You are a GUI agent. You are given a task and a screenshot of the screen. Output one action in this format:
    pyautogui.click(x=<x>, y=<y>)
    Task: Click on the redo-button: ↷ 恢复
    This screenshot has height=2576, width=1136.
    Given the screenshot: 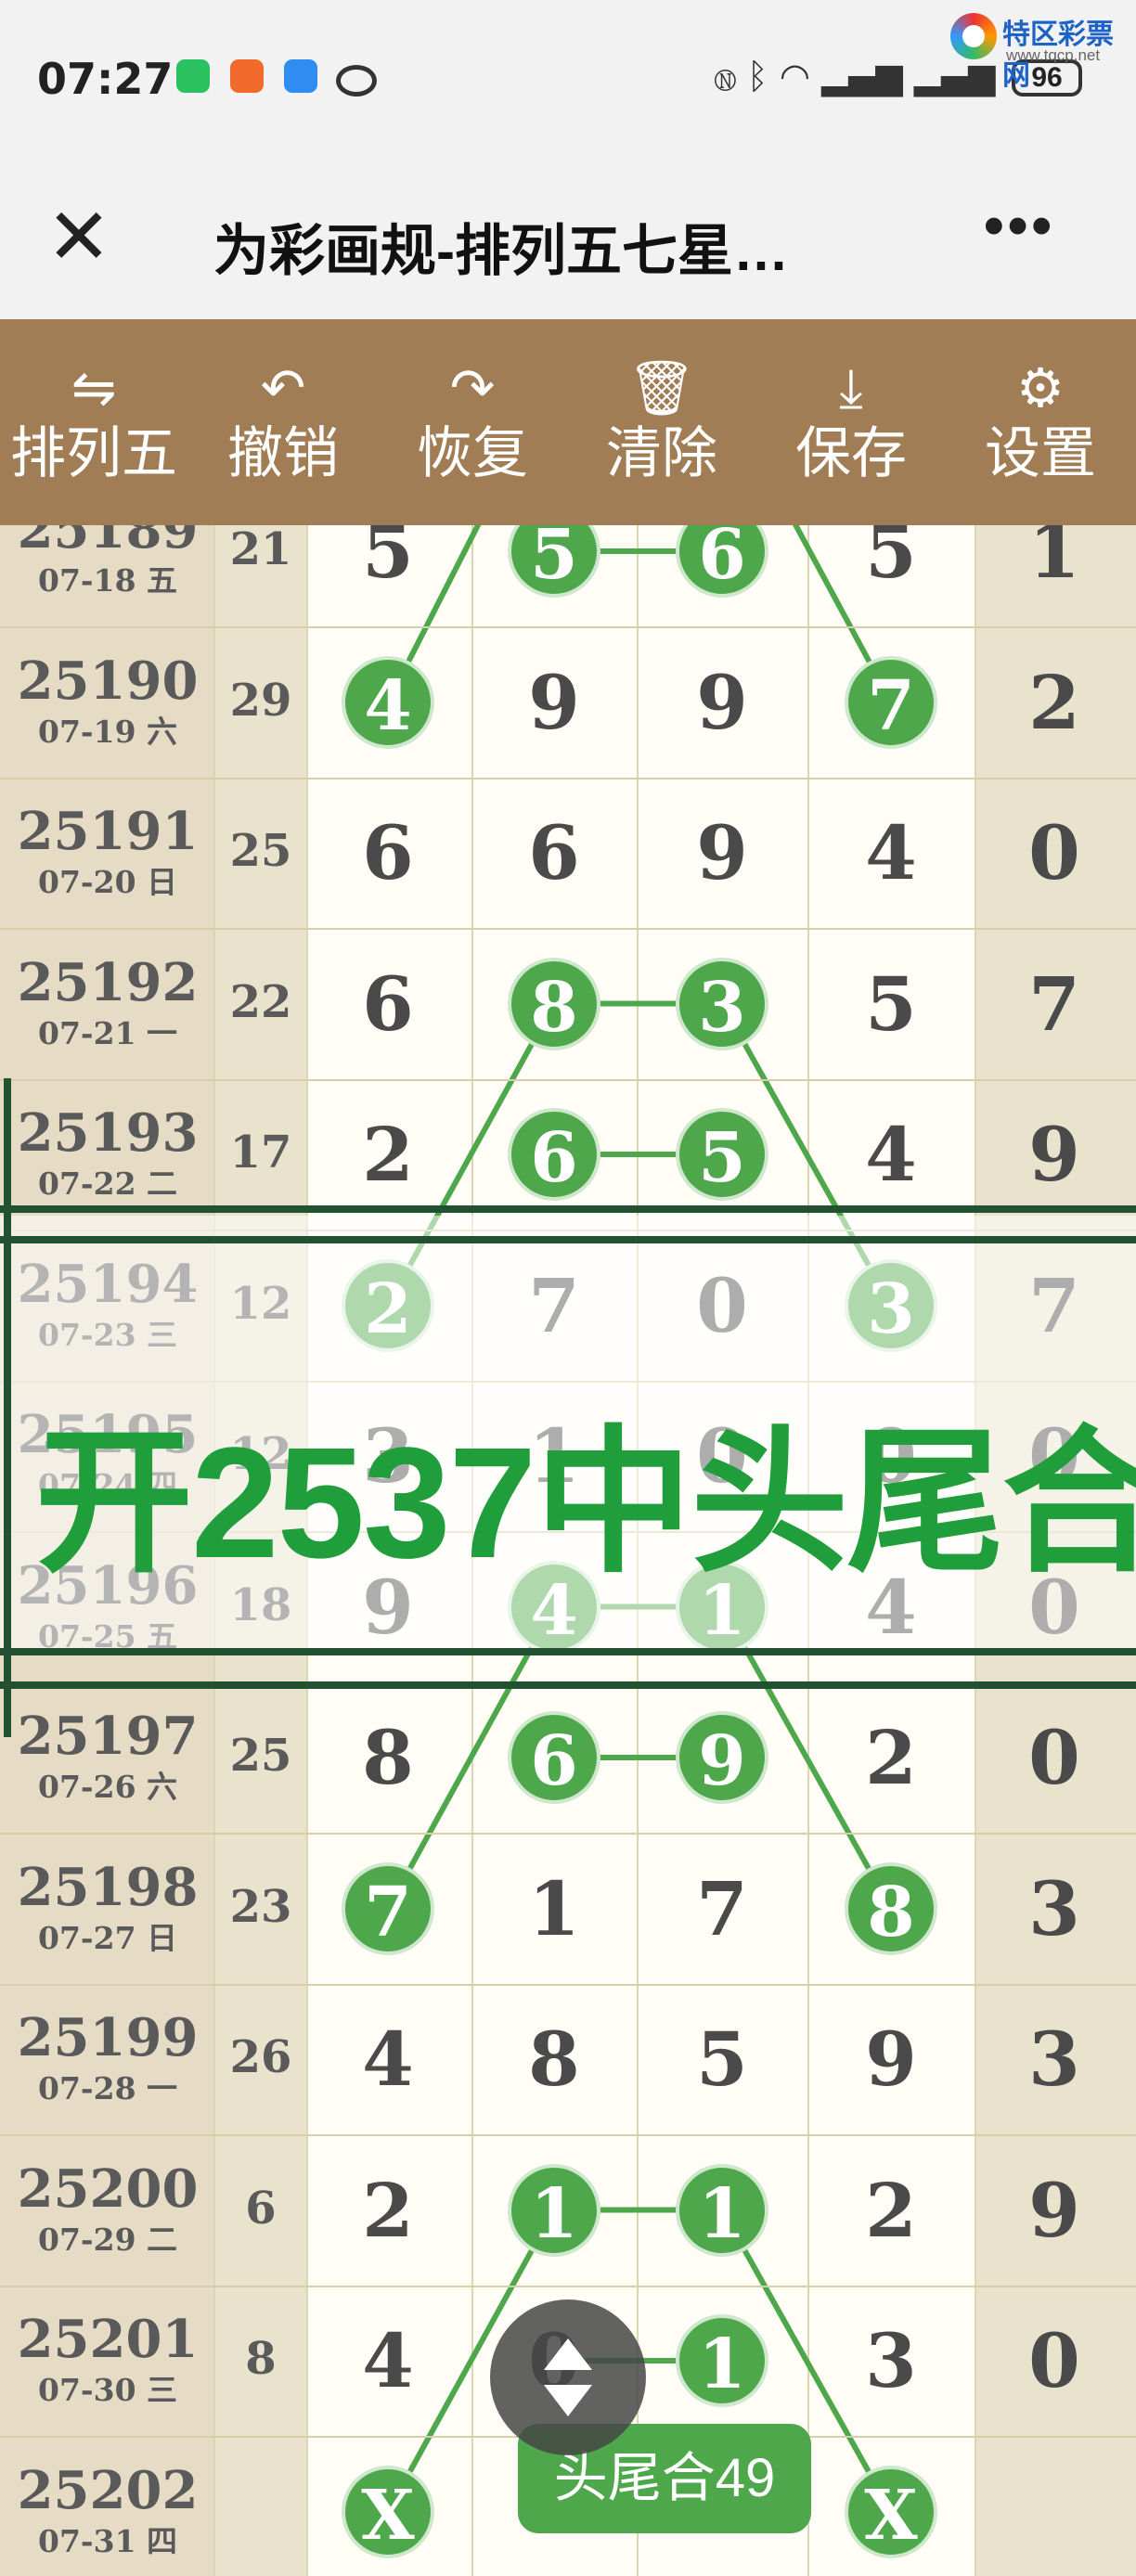 What is the action you would take?
    pyautogui.click(x=472, y=422)
    